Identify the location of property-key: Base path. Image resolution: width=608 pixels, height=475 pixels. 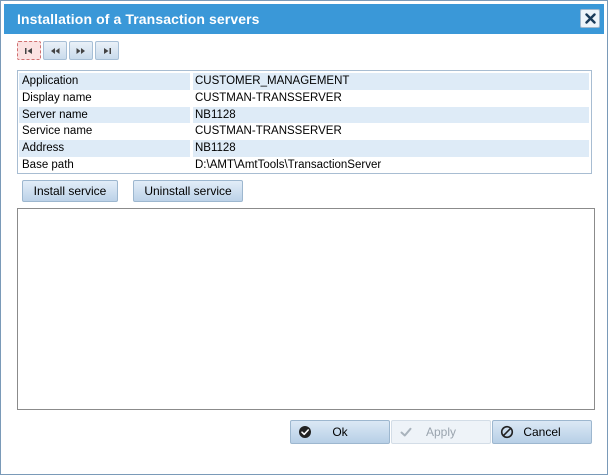
(48, 164).